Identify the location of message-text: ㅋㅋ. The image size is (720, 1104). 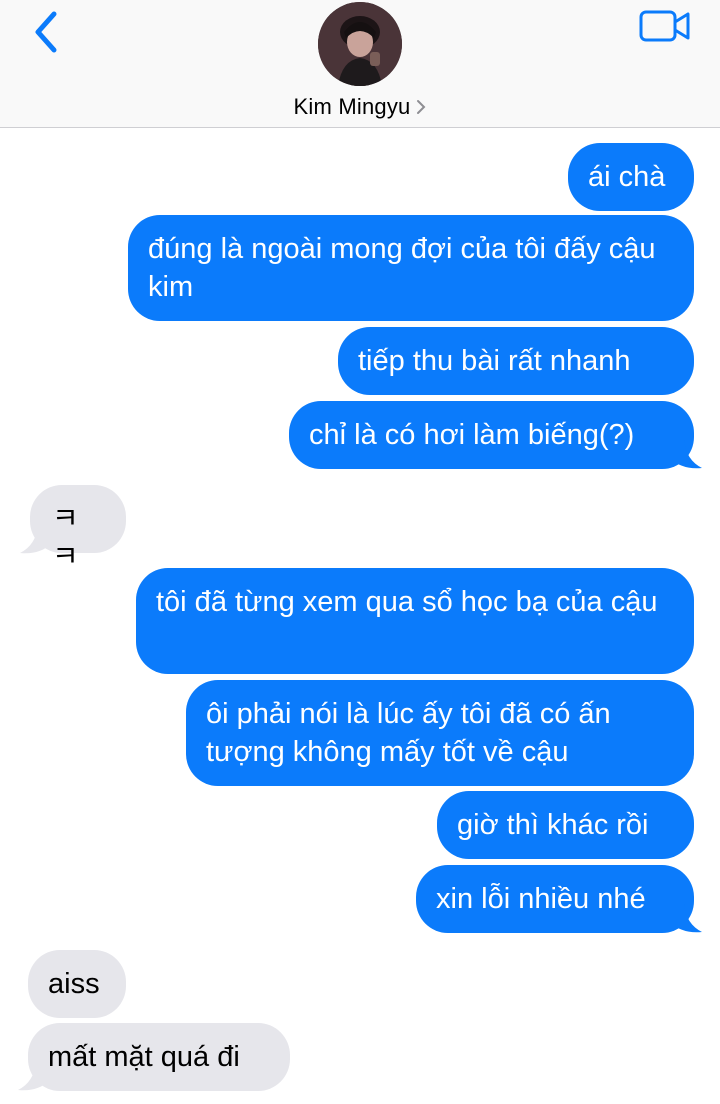
(65, 538).